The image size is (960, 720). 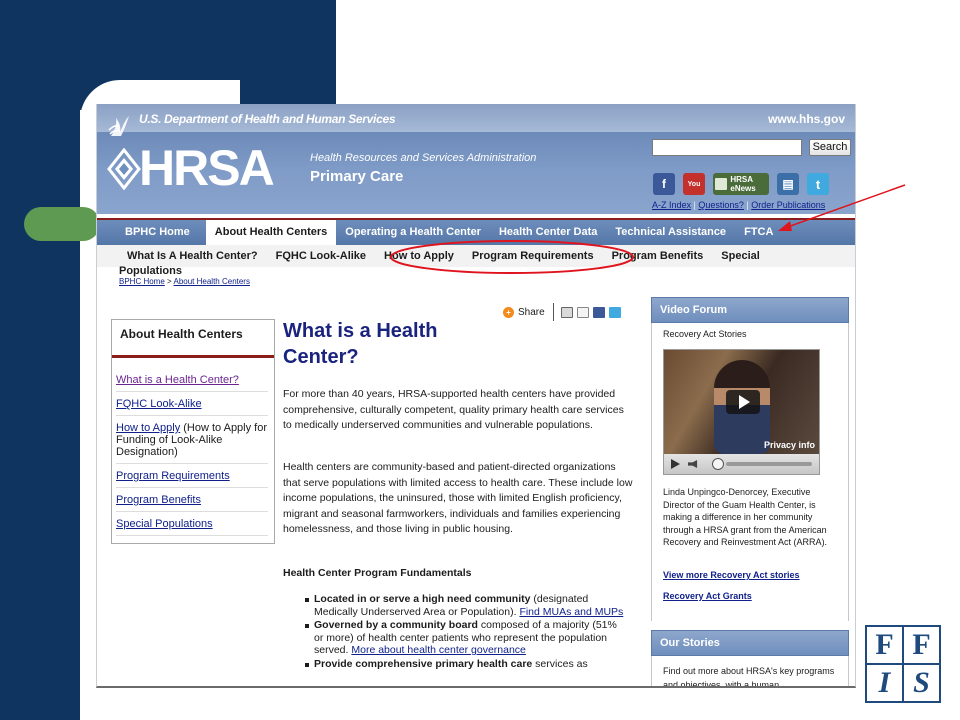 What do you see at coordinates (560, 663) in the screenshot?
I see `fundamental-text: services as` at bounding box center [560, 663].